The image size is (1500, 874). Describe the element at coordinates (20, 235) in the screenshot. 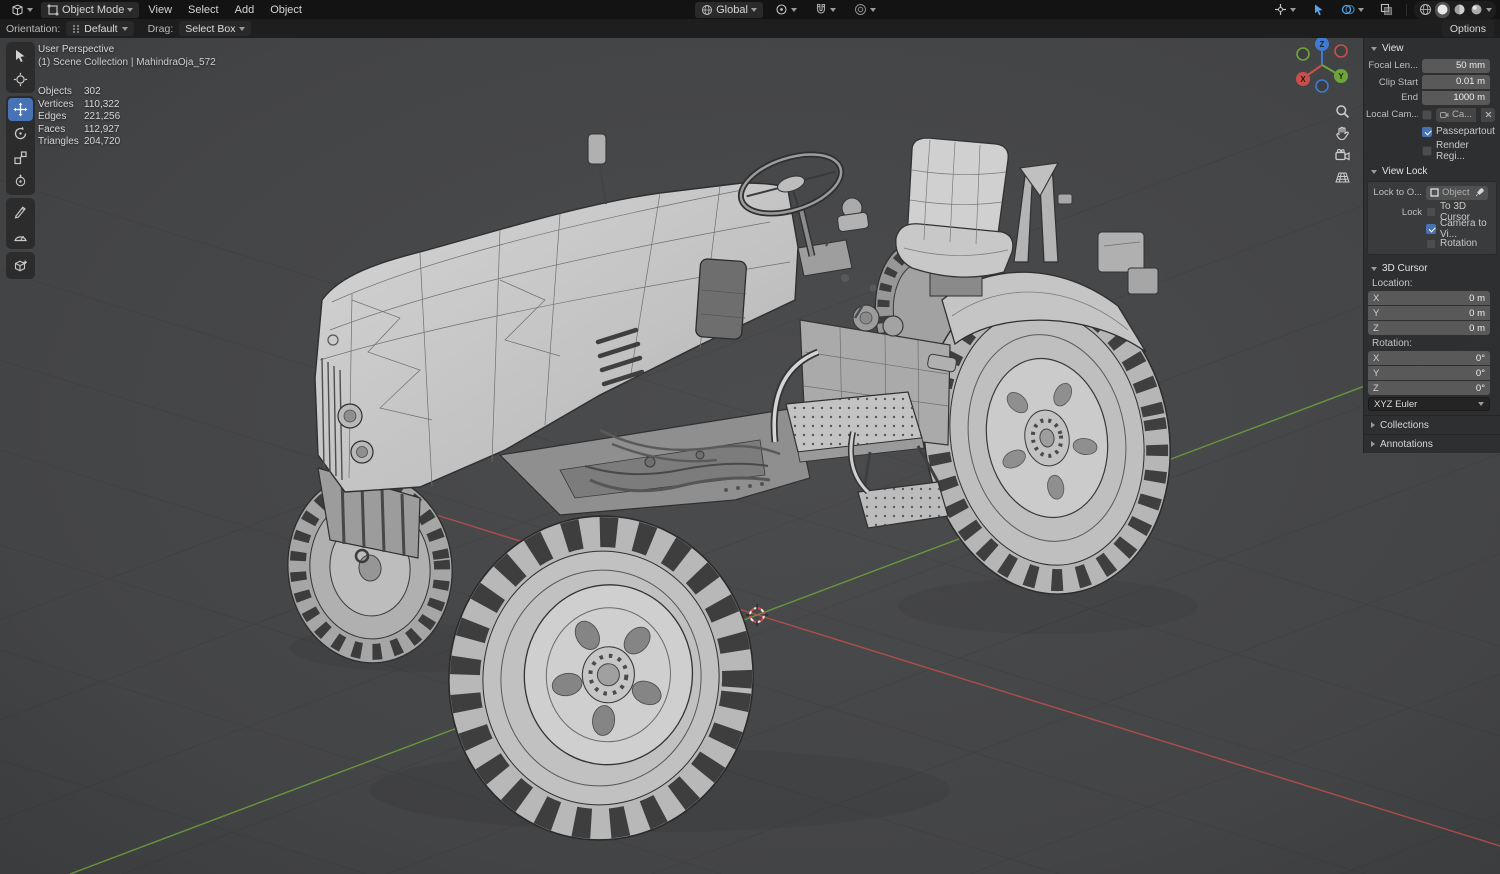

I see `tool-measure` at that location.